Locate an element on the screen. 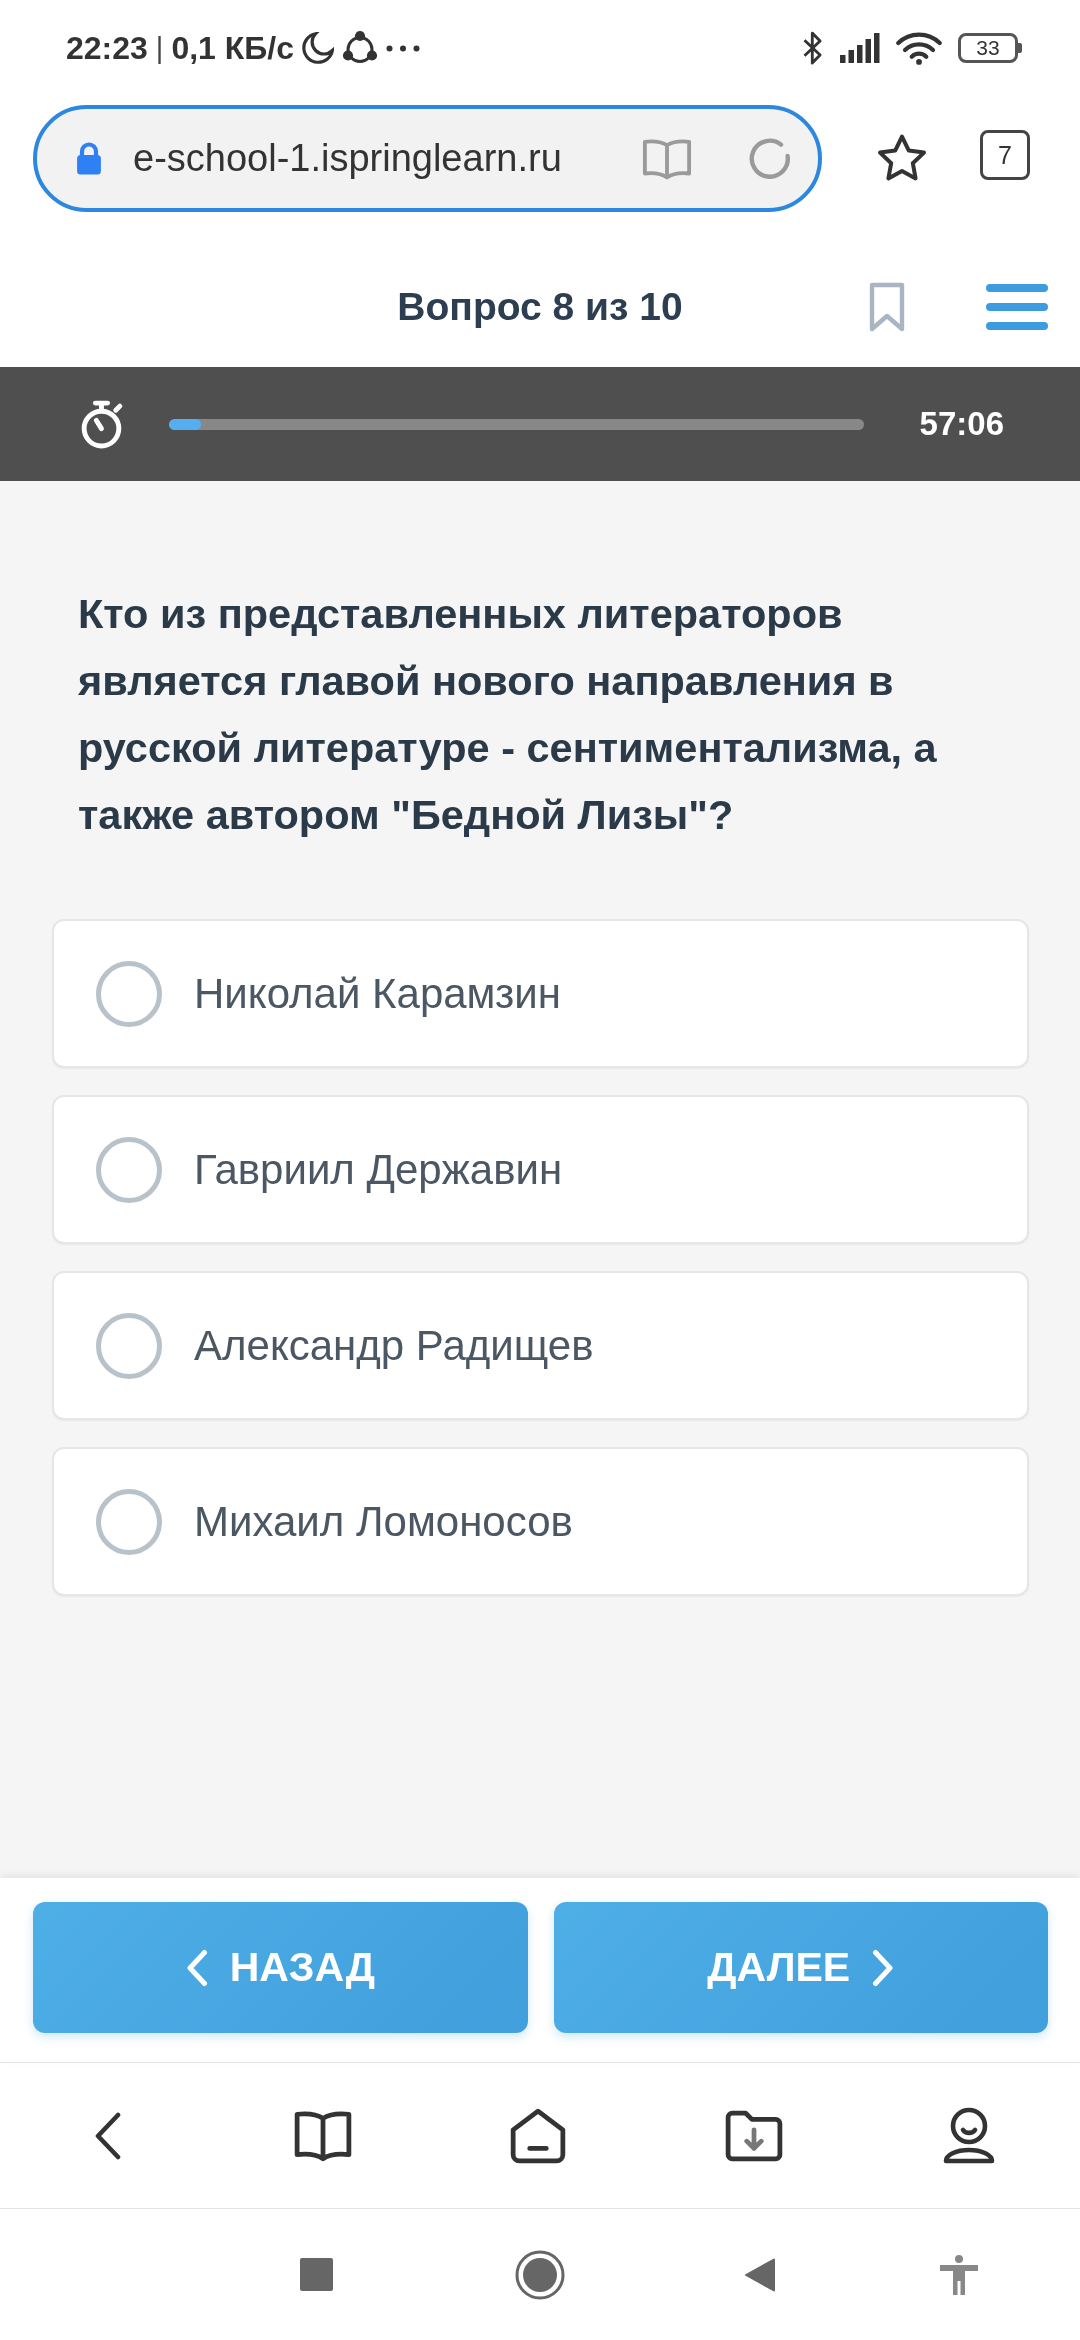 This screenshot has height=2340, width=1080. menu-icon is located at coordinates (1017, 306).